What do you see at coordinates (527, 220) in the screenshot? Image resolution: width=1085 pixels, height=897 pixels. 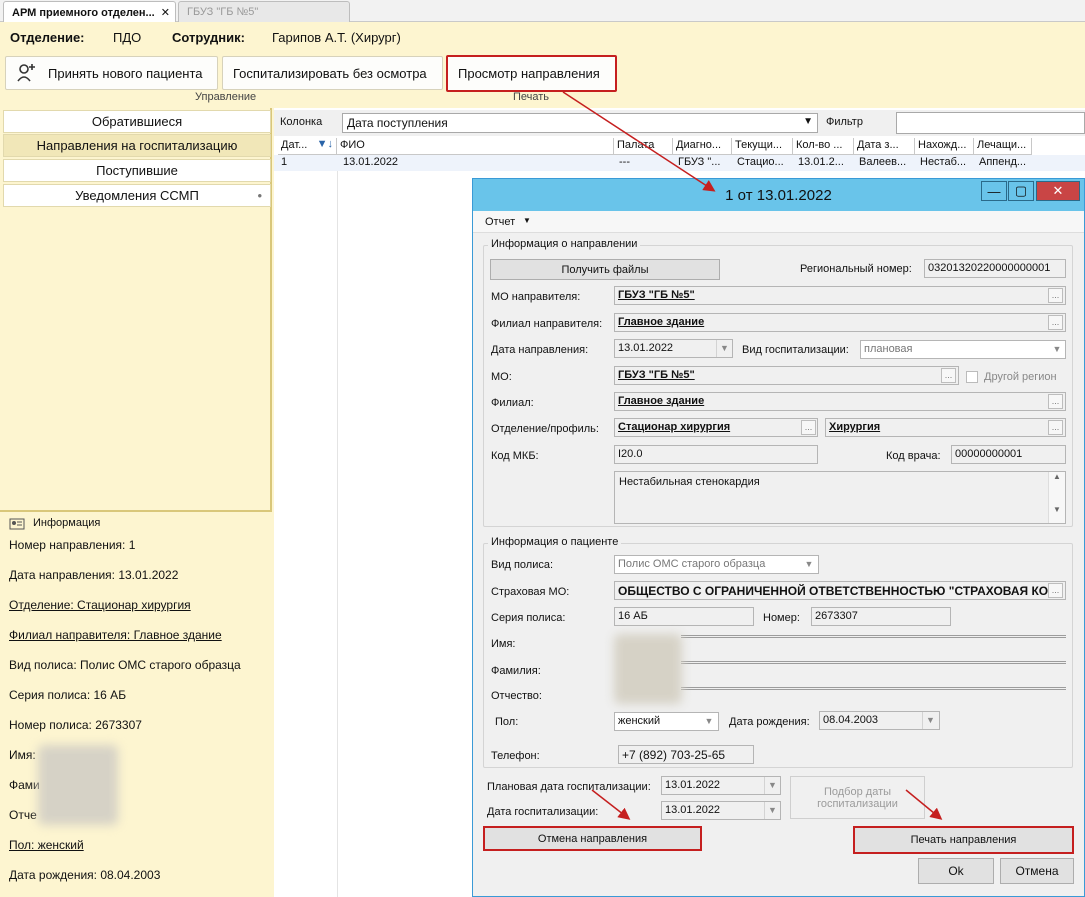 I see `caret-down-icon: ▼` at bounding box center [527, 220].